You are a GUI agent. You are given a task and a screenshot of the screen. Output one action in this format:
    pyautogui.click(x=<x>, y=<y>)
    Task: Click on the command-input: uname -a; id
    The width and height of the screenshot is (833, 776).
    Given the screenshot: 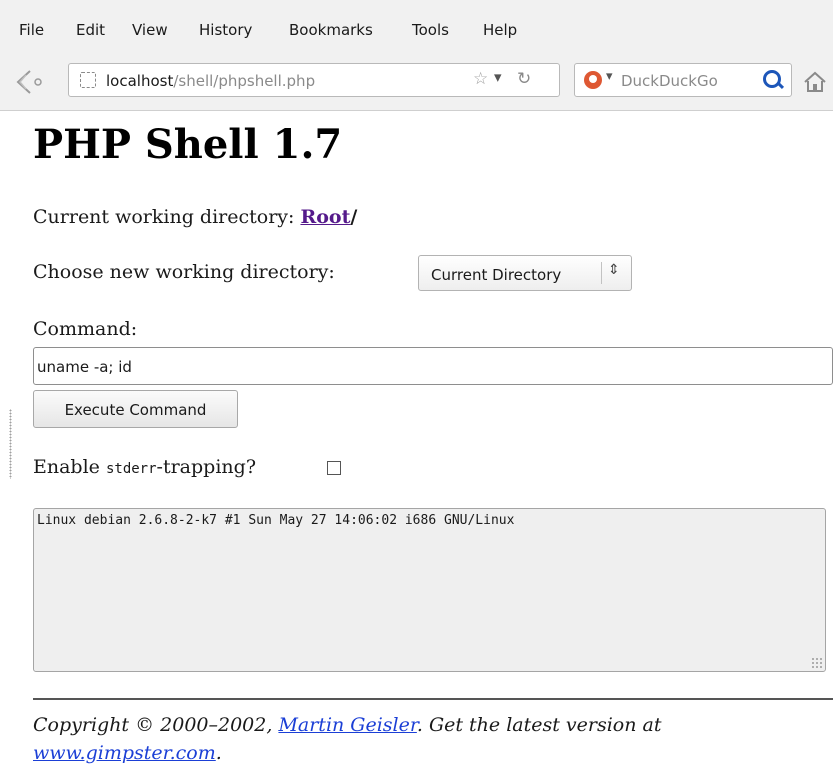 What is the action you would take?
    pyautogui.click(x=433, y=366)
    